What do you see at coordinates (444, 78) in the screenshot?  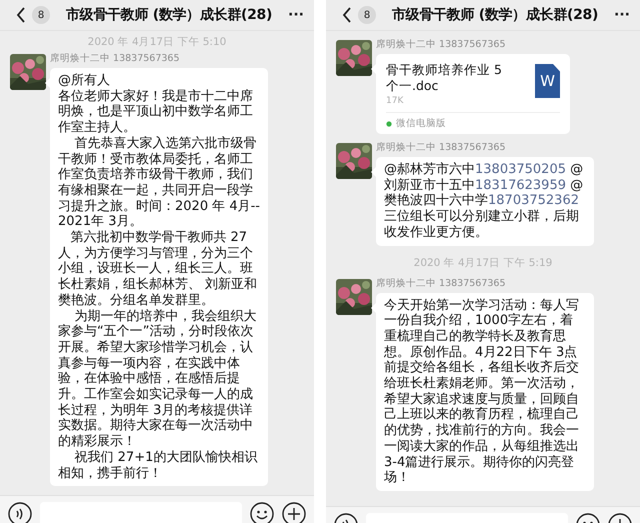 I see `file-name: 骨干教师培养作业 5个一.doc` at bounding box center [444, 78].